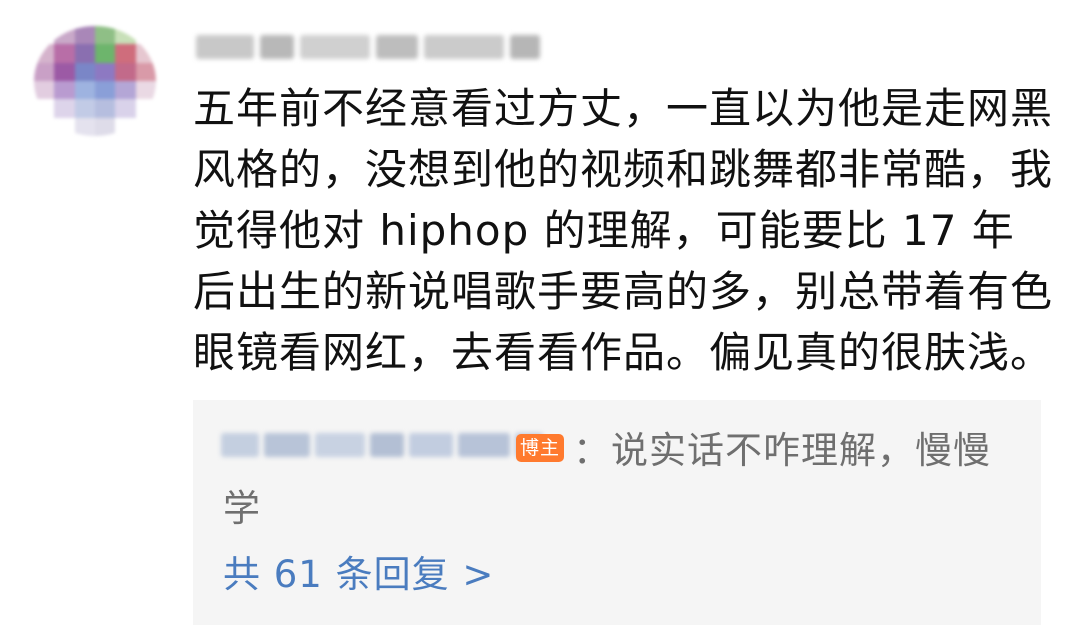 This screenshot has width=1080, height=641. Describe the element at coordinates (95, 81) in the screenshot. I see `avatar` at that location.